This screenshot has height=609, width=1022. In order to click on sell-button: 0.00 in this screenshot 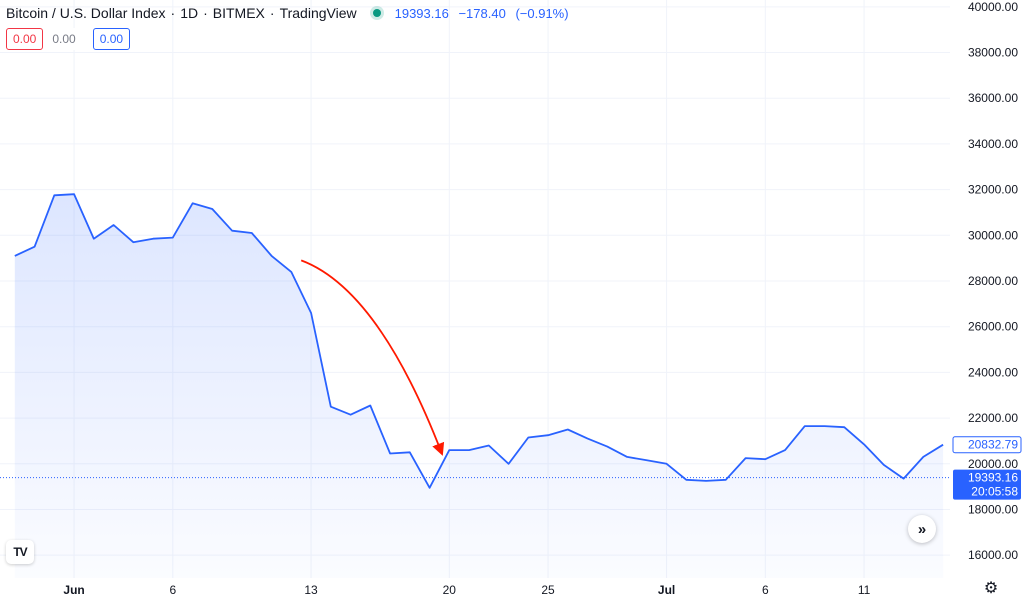, I will do `click(25, 39)`.